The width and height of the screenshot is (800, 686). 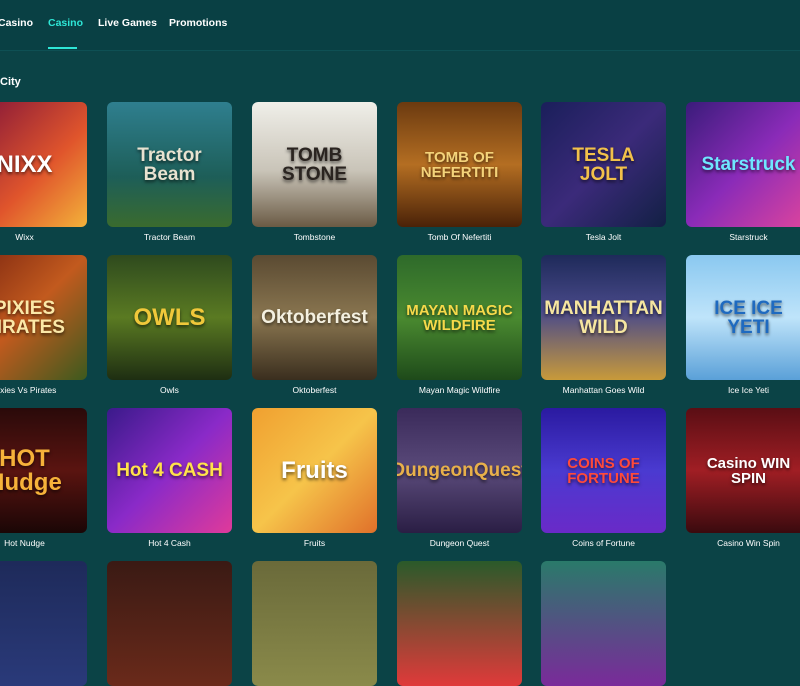 I want to click on game-tile: OWLS, so click(x=169, y=317).